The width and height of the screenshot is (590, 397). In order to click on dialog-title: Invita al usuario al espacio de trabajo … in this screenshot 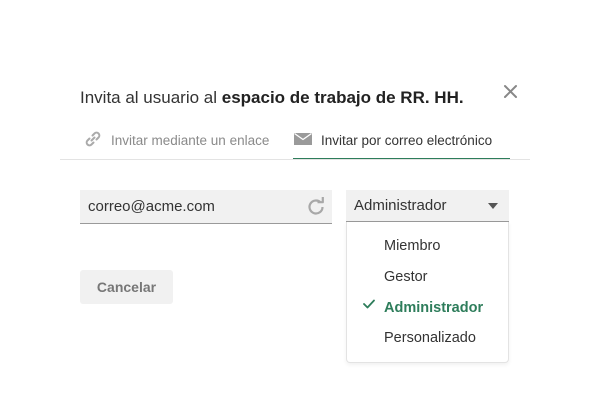, I will do `click(272, 98)`.